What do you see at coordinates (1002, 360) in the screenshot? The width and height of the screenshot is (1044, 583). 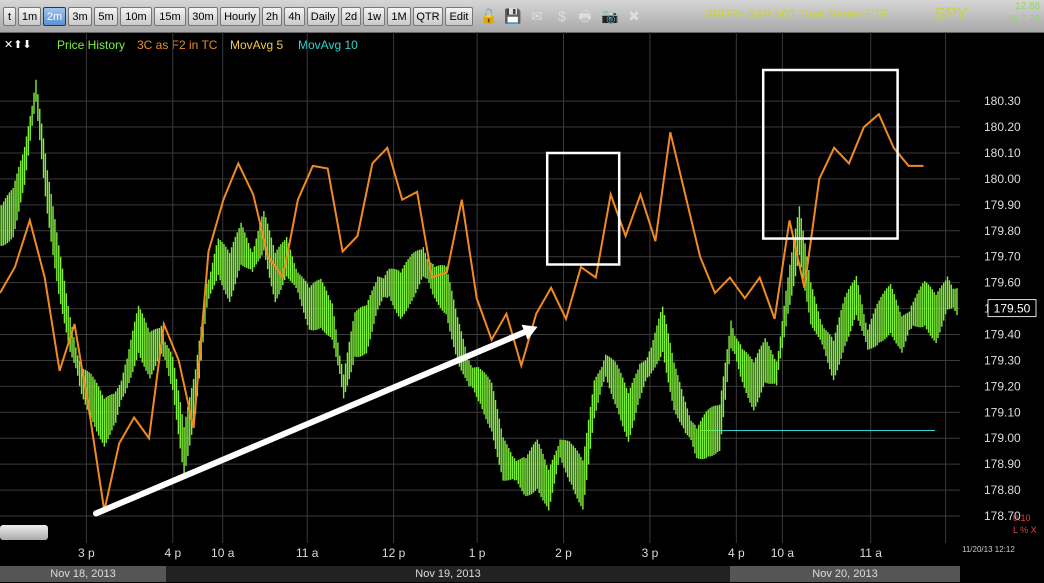 I see `y-tick-label: 179.30` at bounding box center [1002, 360].